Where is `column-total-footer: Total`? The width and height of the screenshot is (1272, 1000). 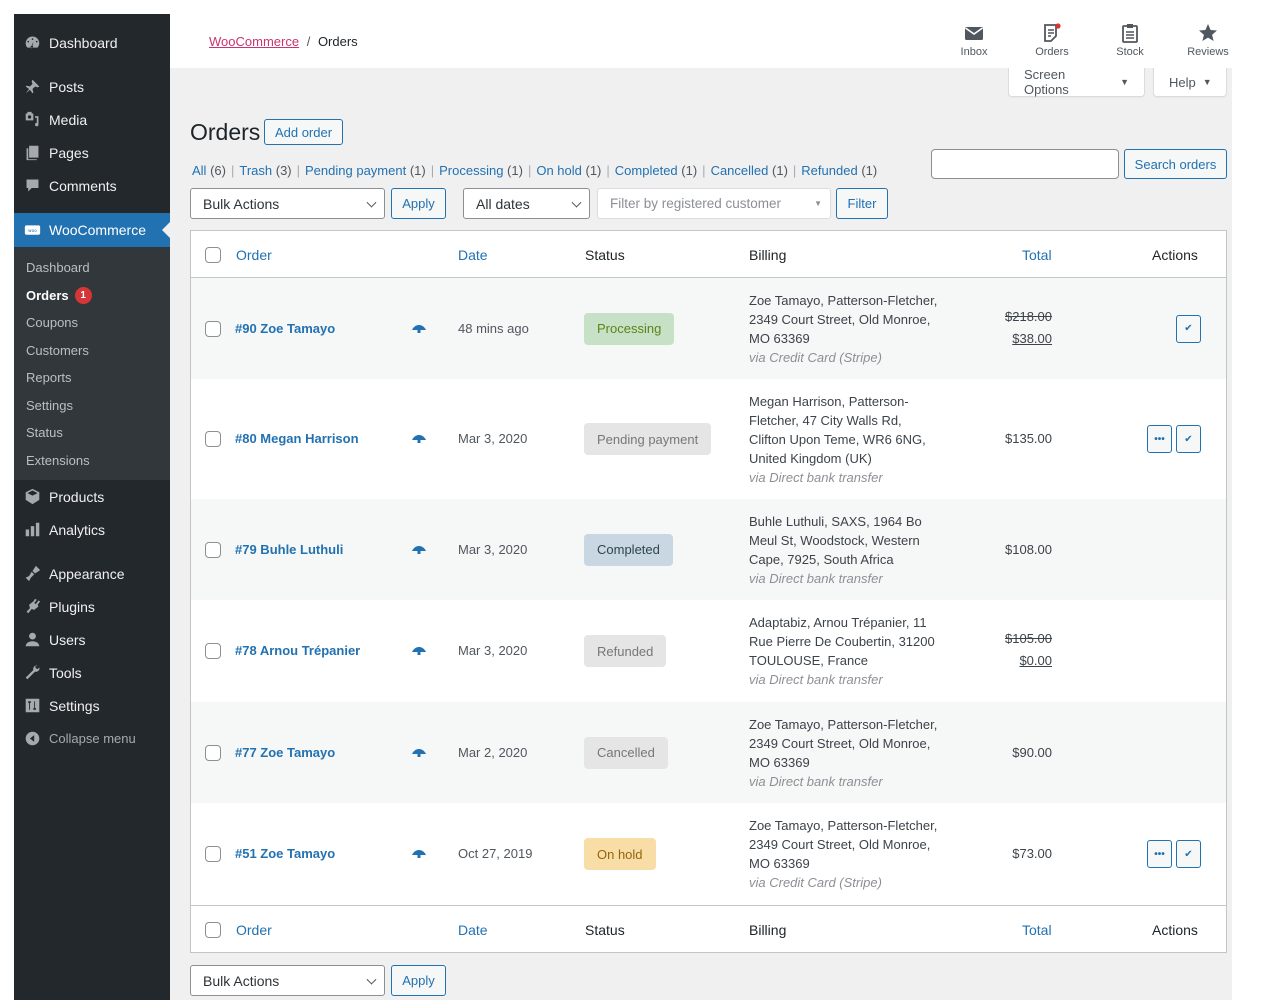
column-total-footer: Total is located at coordinates (1037, 930).